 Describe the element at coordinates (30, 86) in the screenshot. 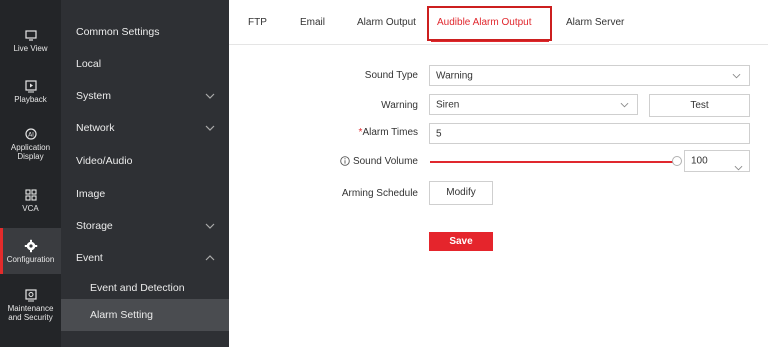

I see `playback-icon` at that location.